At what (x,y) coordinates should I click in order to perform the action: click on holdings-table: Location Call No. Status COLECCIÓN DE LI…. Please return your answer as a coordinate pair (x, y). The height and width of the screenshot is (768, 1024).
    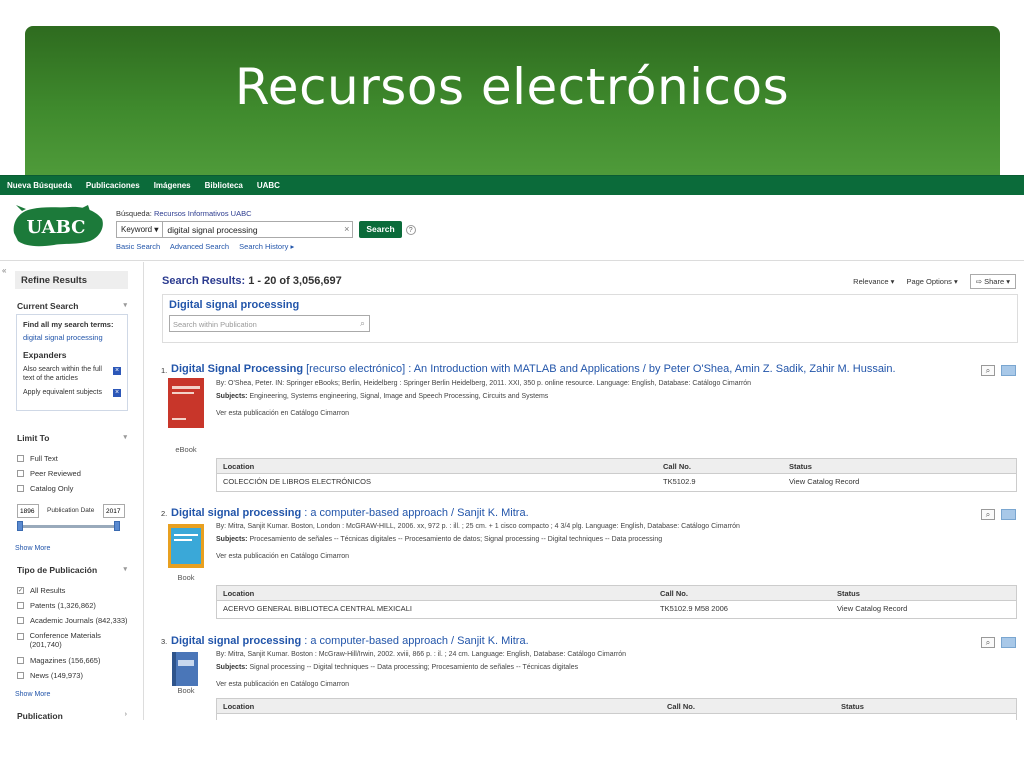
    Looking at the image, I should click on (616, 475).